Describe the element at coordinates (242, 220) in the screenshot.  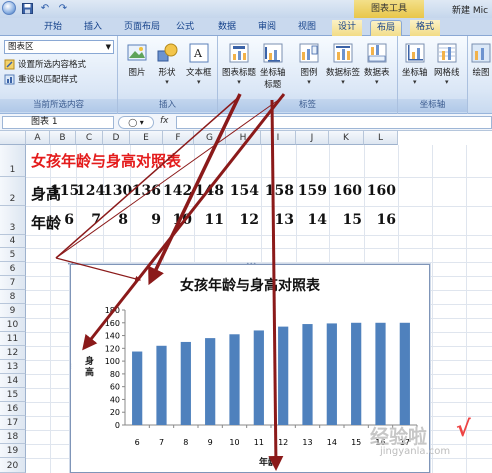
I see `age-cell: 12` at that location.